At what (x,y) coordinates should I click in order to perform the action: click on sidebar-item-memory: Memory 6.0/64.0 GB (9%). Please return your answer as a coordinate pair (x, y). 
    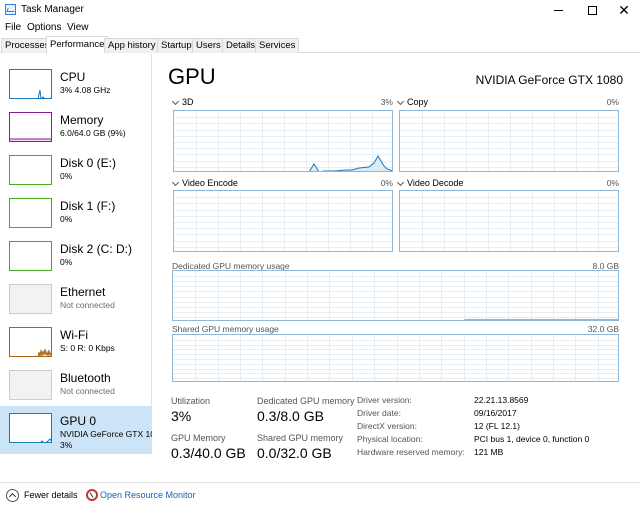
    Looking at the image, I should click on (76, 126).